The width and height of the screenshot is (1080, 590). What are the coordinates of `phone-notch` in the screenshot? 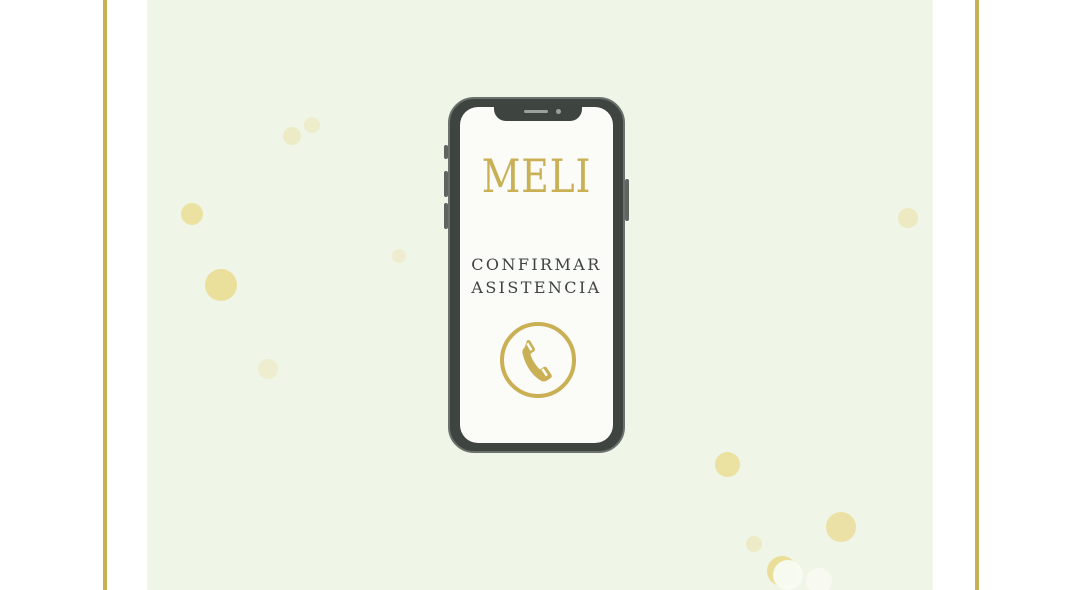 It's located at (538, 114).